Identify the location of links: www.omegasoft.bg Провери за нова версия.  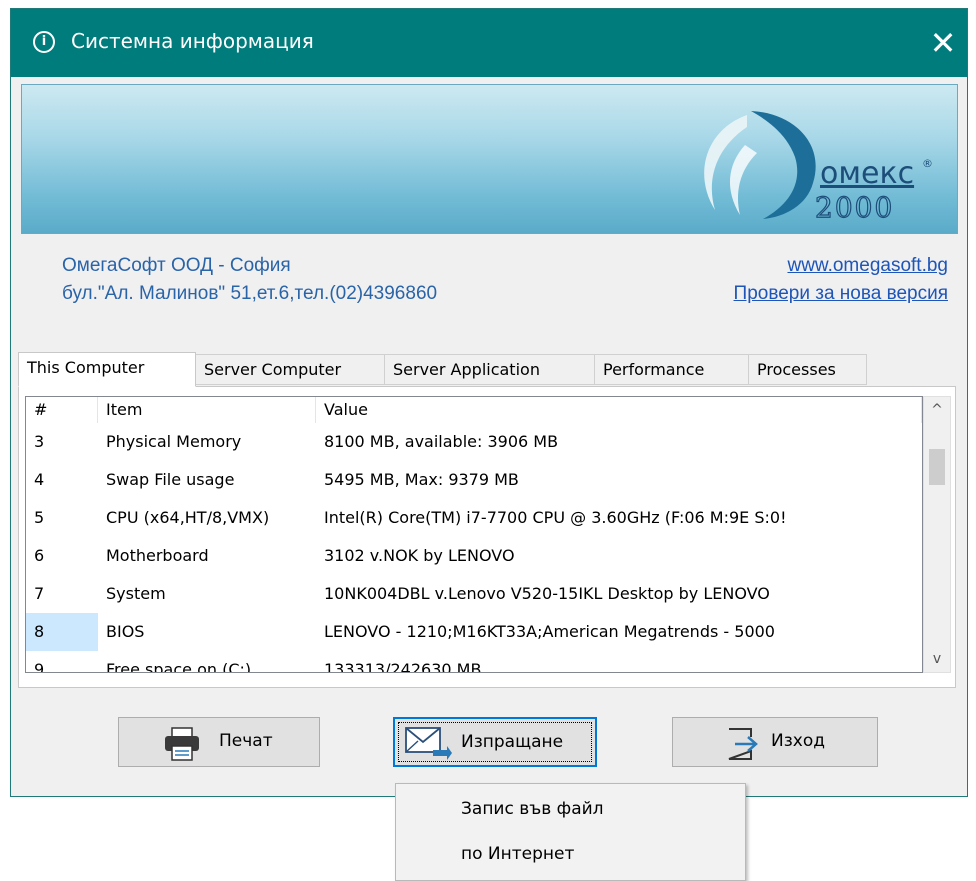
(841, 280).